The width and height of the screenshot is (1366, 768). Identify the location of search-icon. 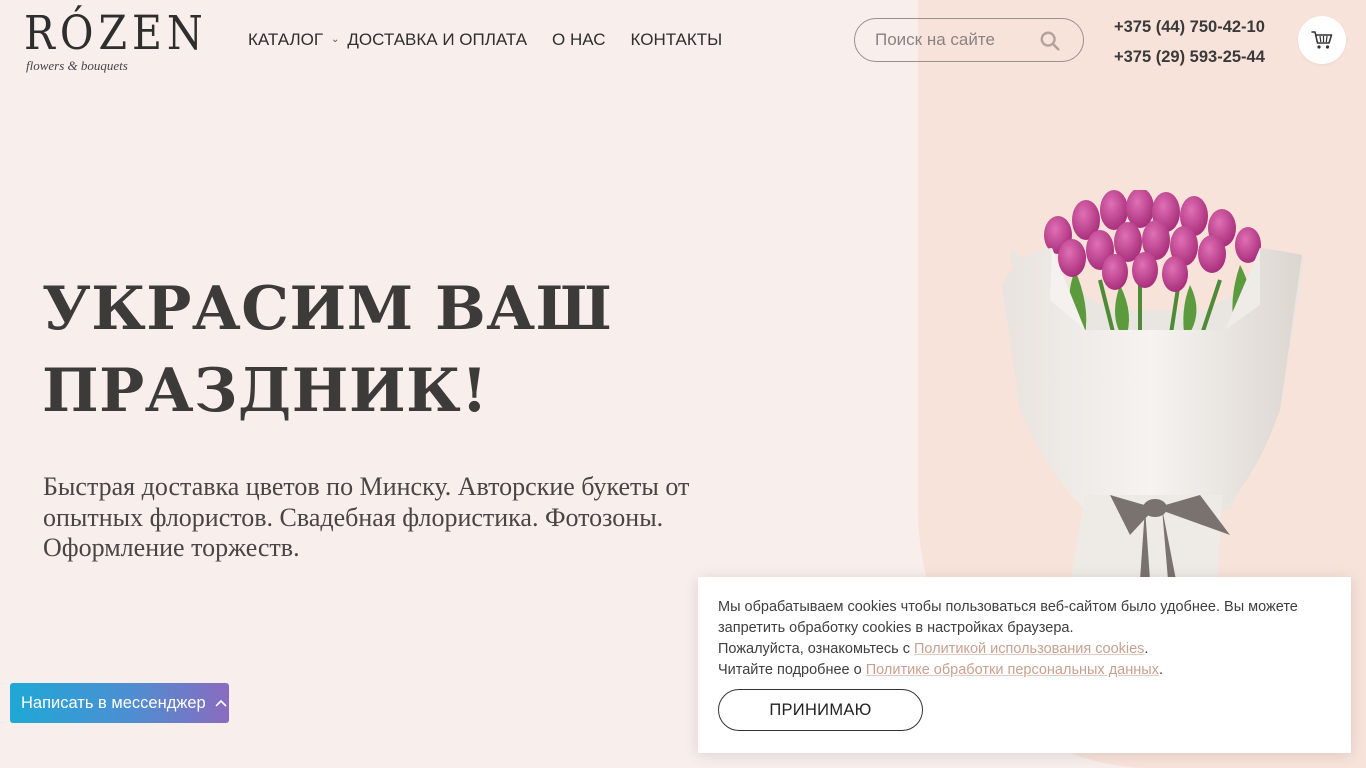
(1050, 41).